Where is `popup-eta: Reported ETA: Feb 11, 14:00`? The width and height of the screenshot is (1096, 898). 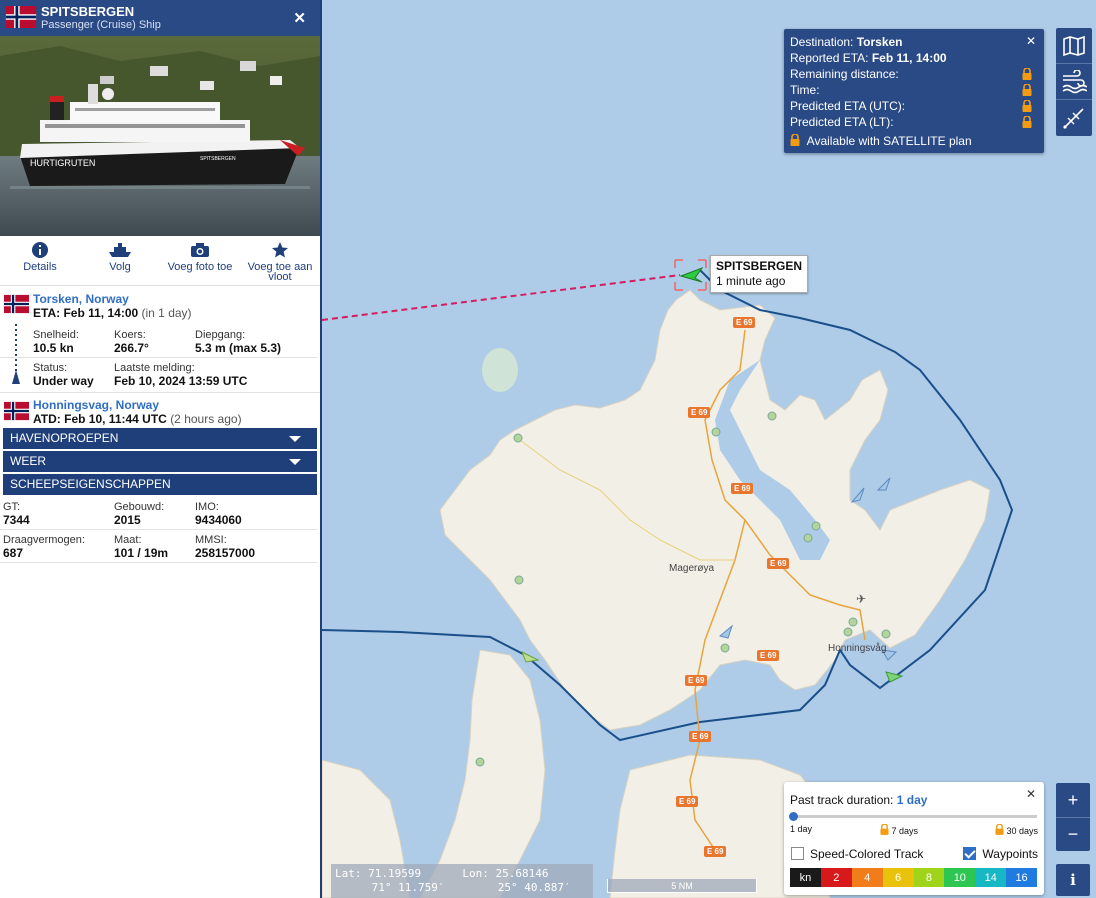 popup-eta: Reported ETA: Feb 11, 14:00 is located at coordinates (914, 58).